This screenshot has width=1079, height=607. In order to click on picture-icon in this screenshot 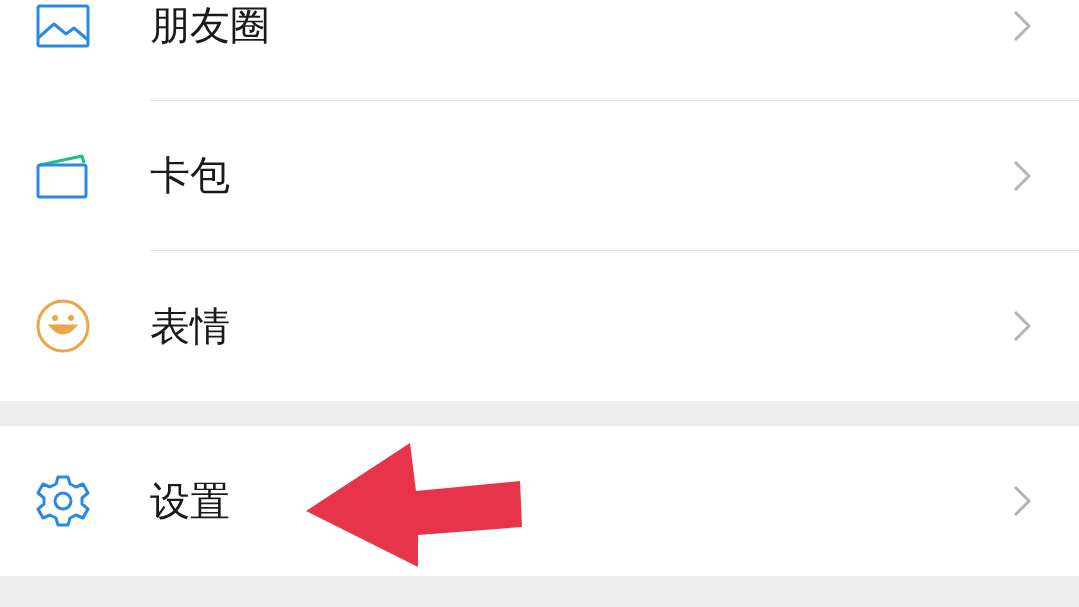, I will do `click(63, 26)`.